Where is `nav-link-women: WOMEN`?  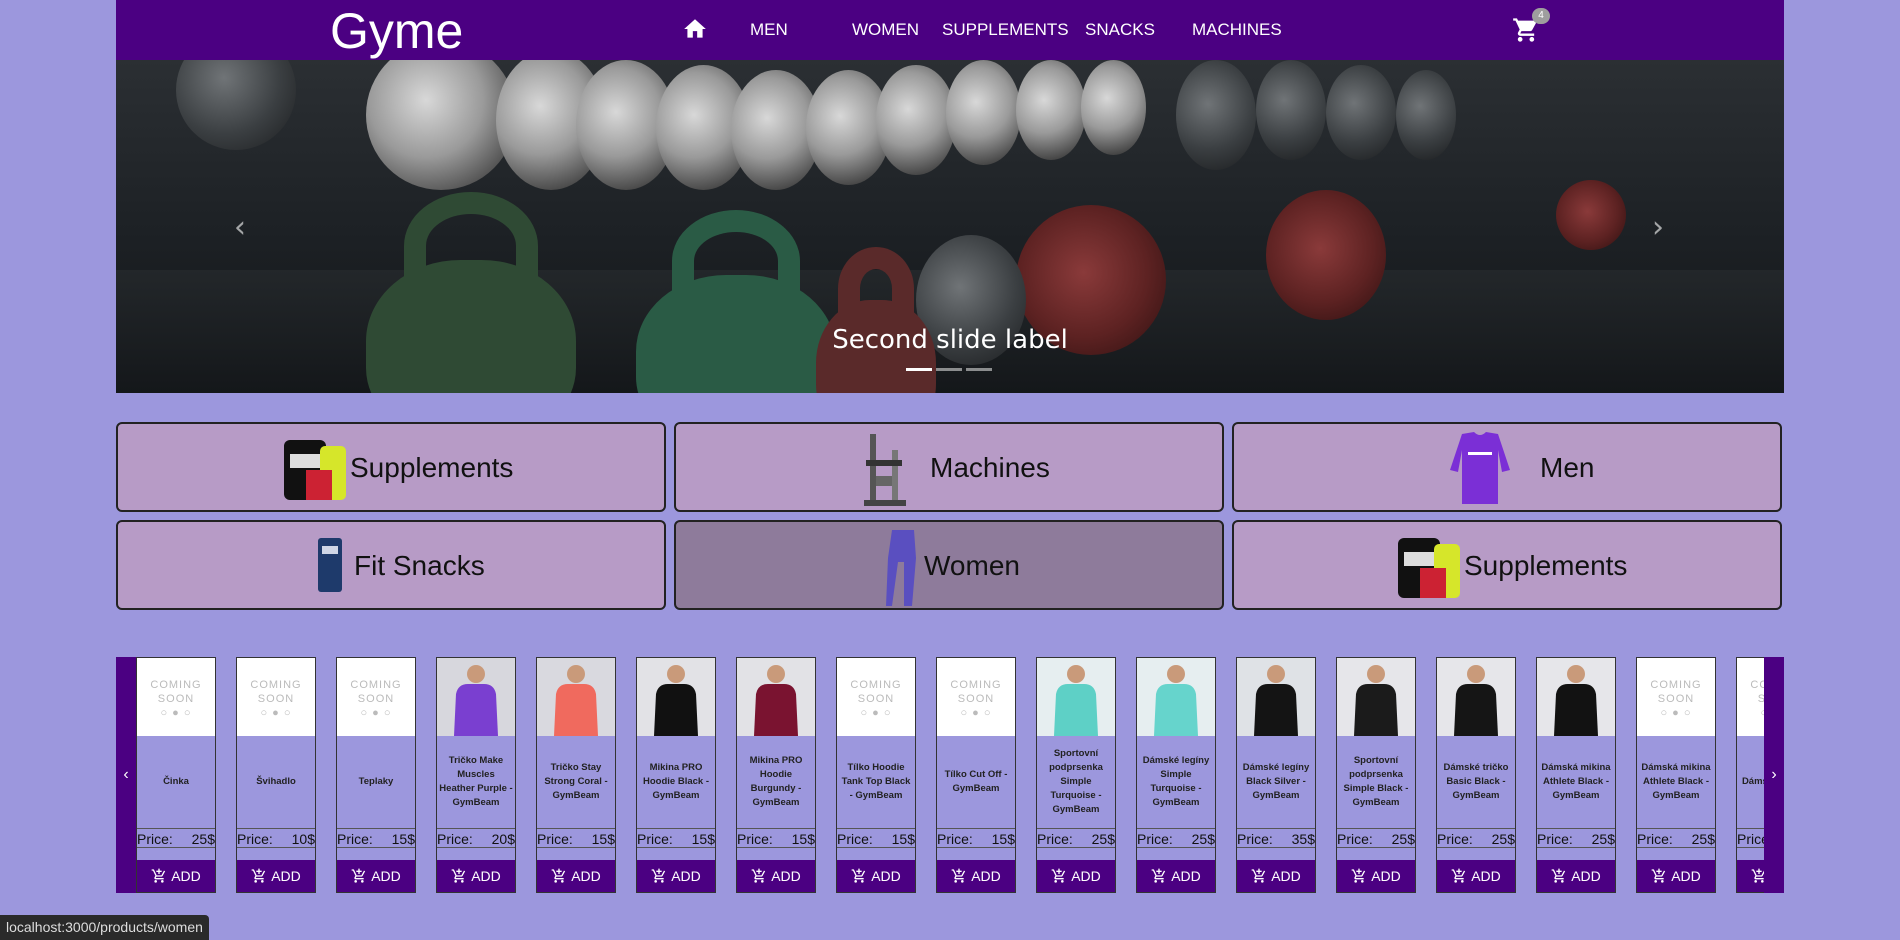
nav-link-women: WOMEN is located at coordinates (885, 30).